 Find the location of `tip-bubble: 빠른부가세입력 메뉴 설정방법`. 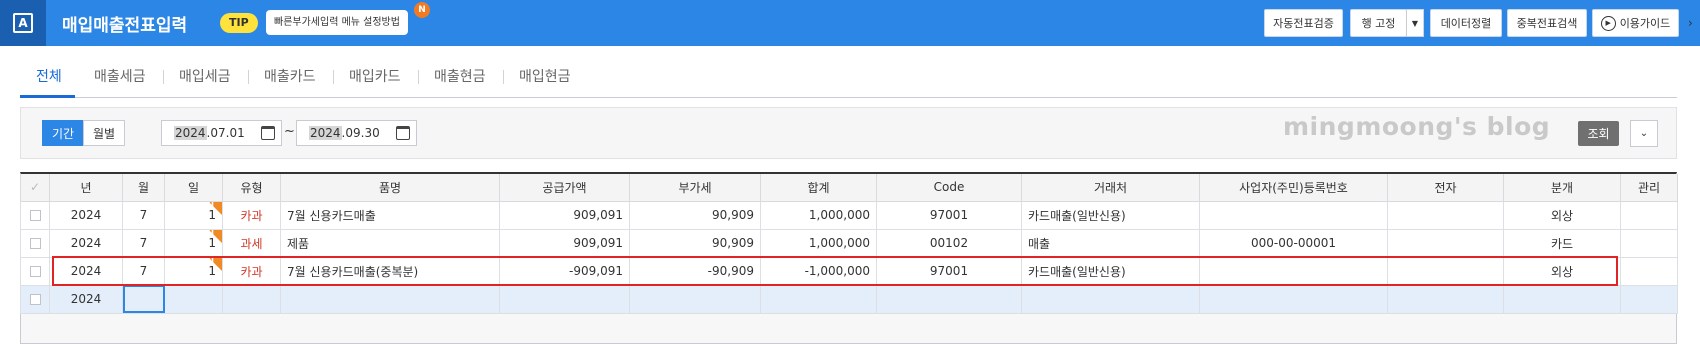

tip-bubble: 빠른부가세입력 메뉴 설정방법 is located at coordinates (337, 22).